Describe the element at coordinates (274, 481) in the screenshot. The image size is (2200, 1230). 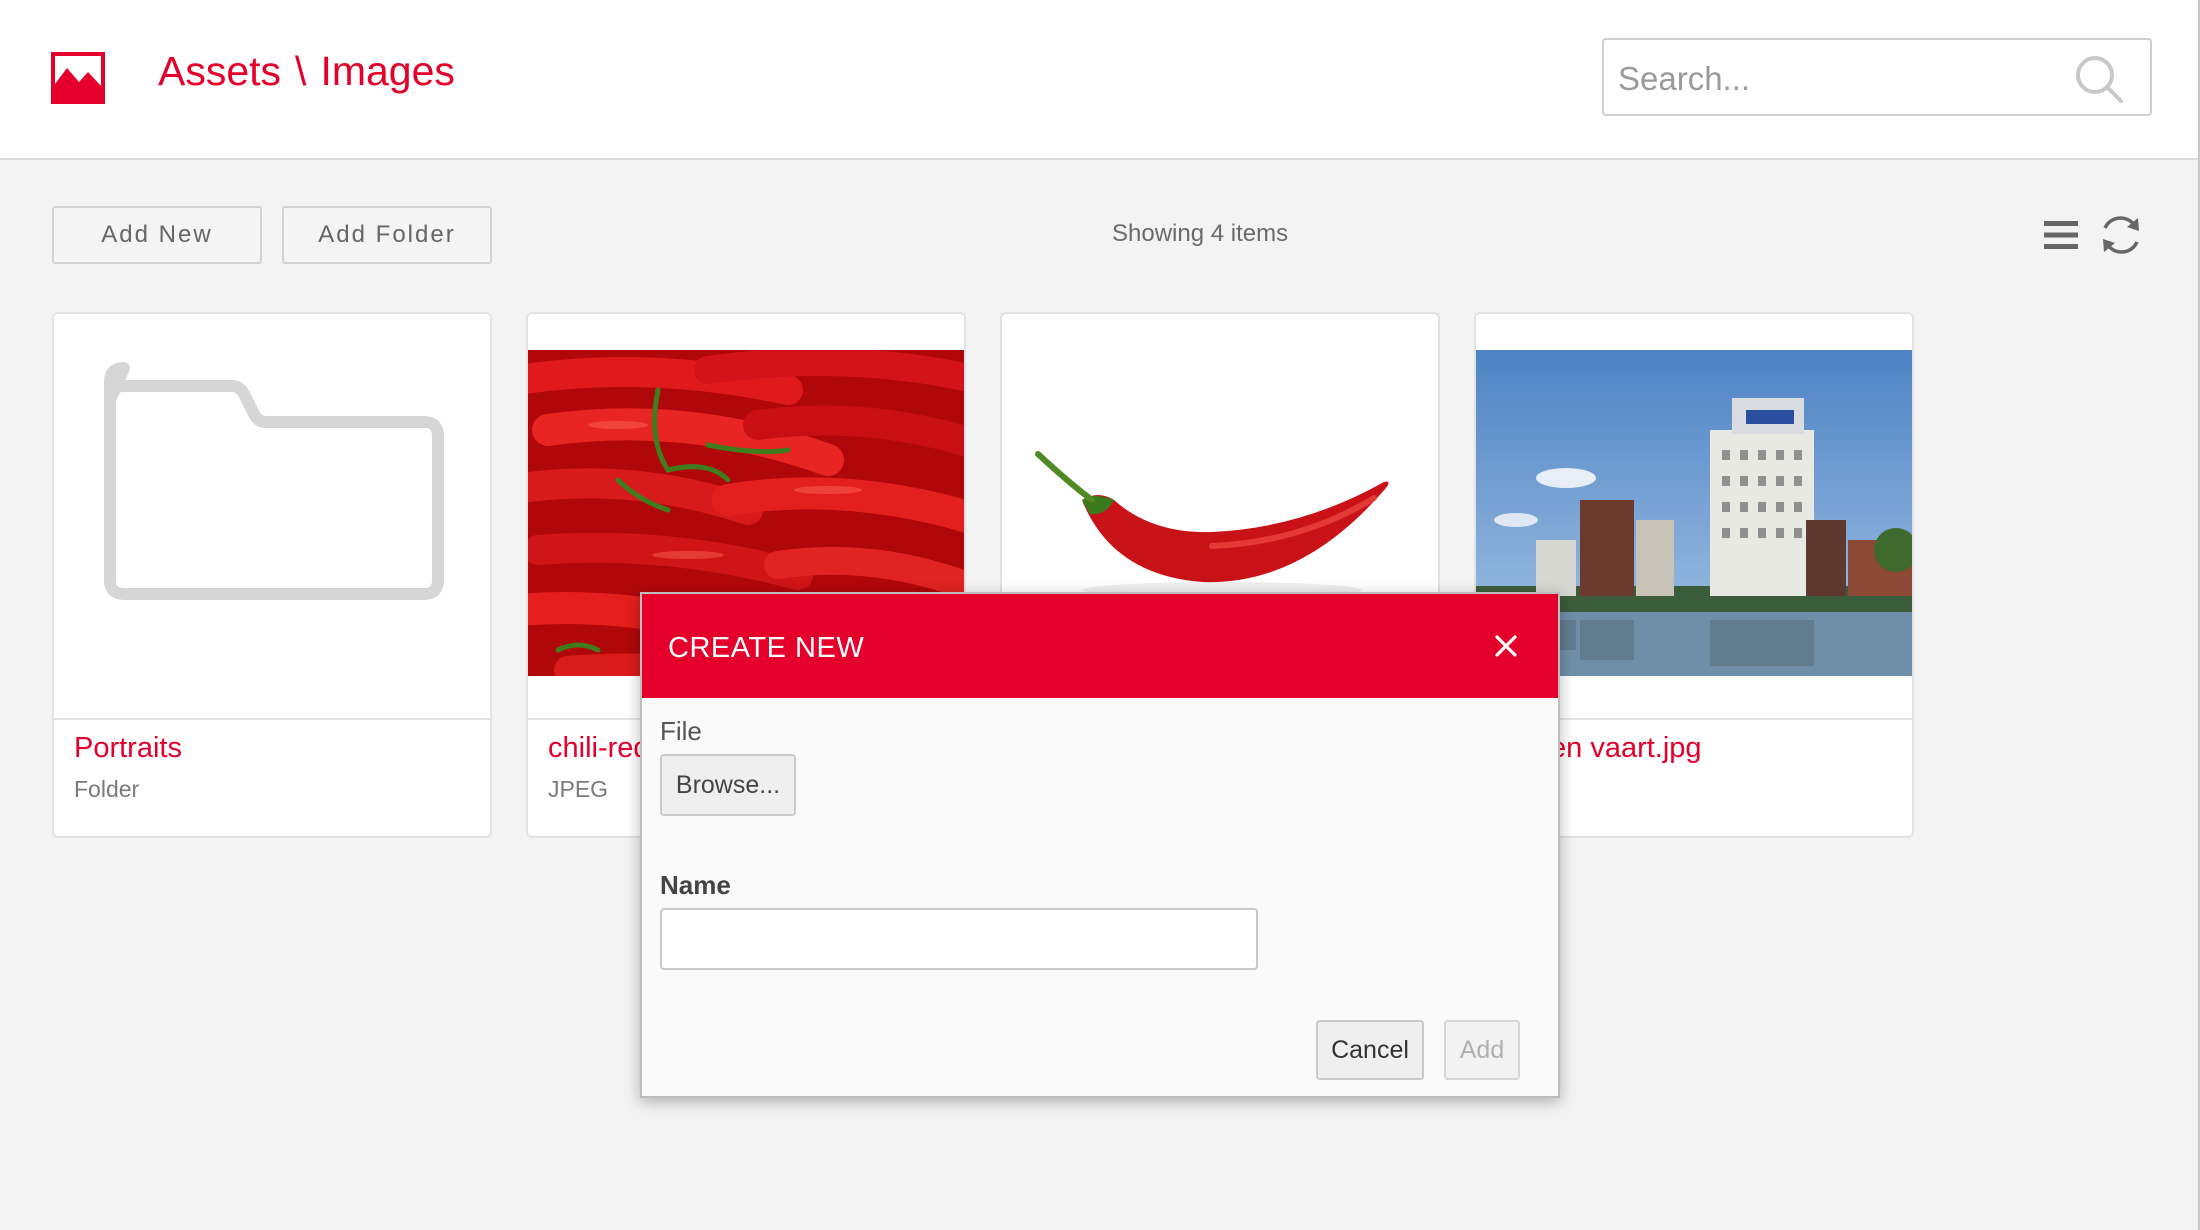
I see `folder-icon` at that location.